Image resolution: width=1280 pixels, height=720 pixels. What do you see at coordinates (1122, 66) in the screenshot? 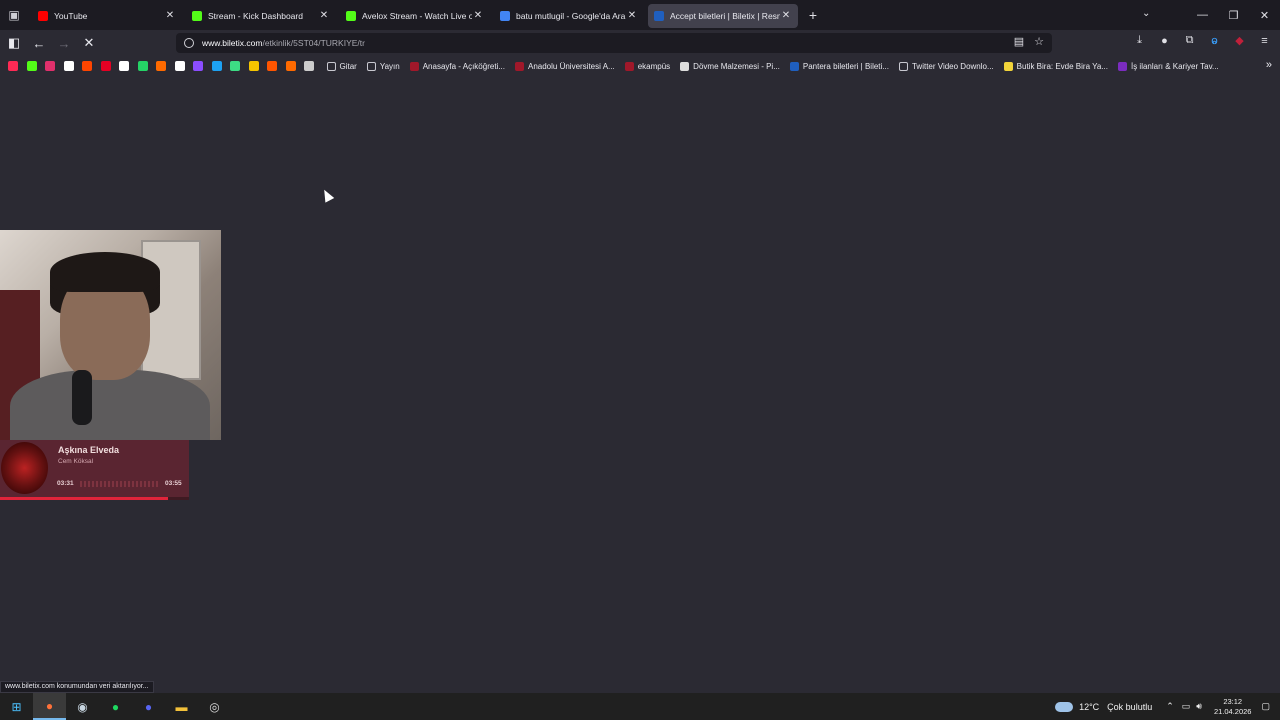
I see `kariyer-icon` at bounding box center [1122, 66].